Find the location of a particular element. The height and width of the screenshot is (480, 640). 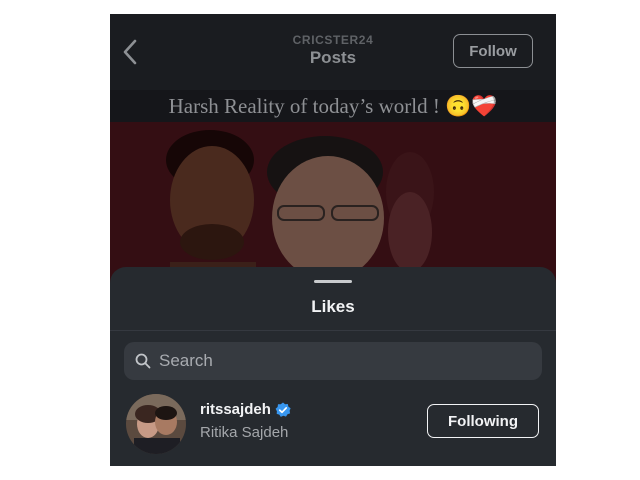

sheet-grabber is located at coordinates (333, 281).